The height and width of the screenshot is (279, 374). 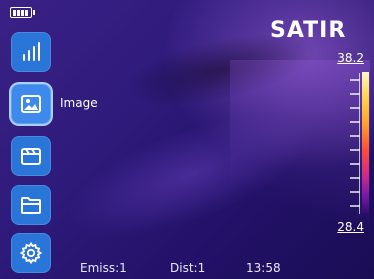 What do you see at coordinates (308, 30) in the screenshot?
I see `brand-logo: SATIR` at bounding box center [308, 30].